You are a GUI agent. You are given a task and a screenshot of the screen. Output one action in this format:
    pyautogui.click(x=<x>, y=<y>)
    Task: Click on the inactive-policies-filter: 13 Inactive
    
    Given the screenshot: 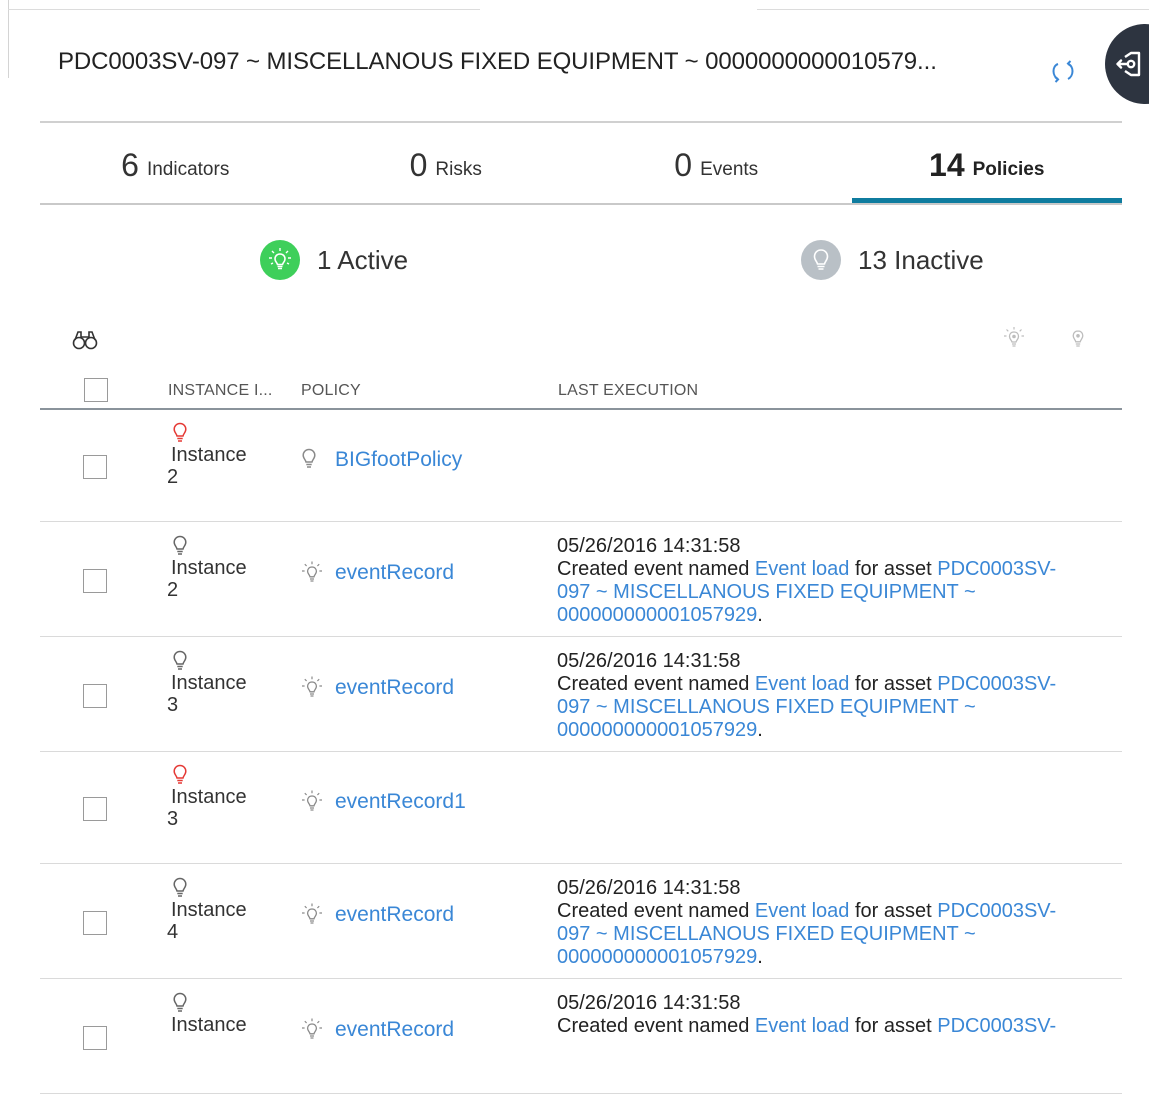 What is the action you would take?
    pyautogui.click(x=892, y=260)
    